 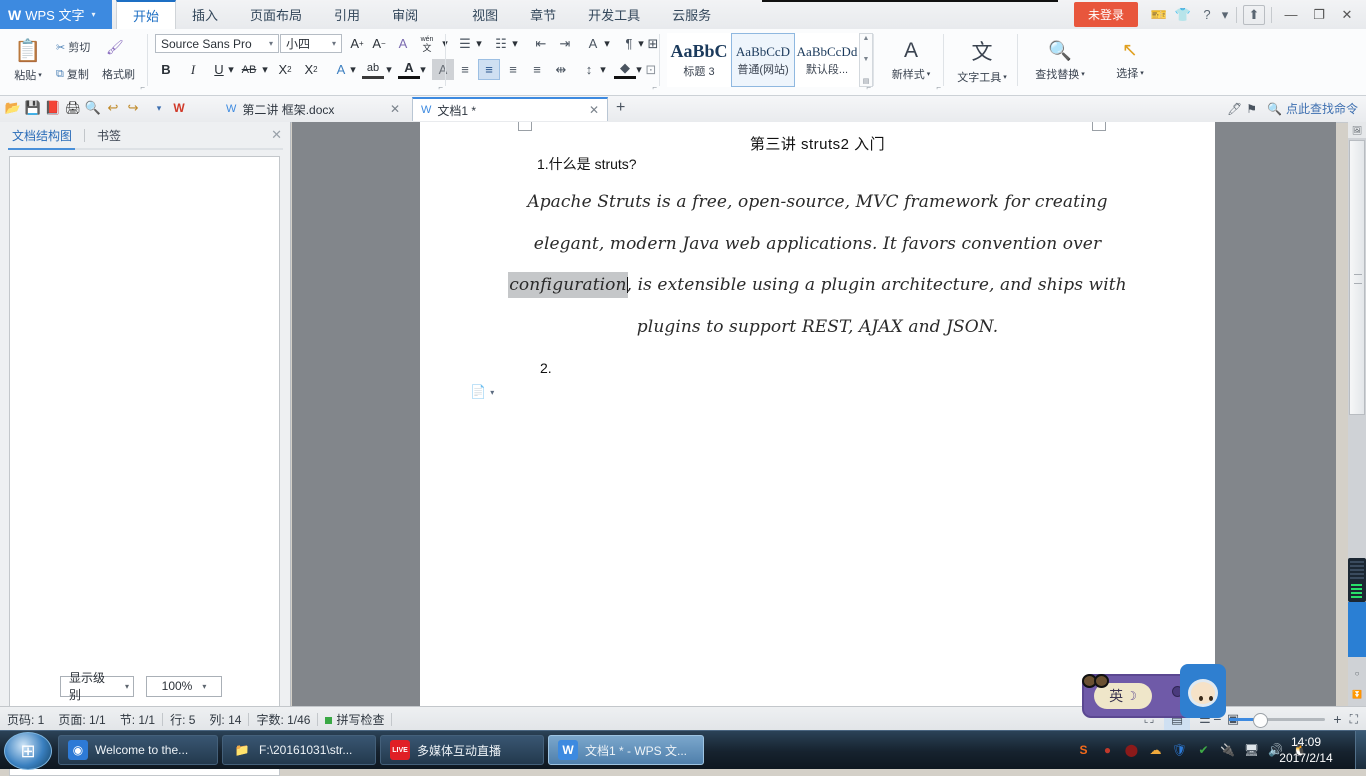 What do you see at coordinates (482, 392) in the screenshot?
I see `paste-options-badge: 📄 ▾` at bounding box center [482, 392].